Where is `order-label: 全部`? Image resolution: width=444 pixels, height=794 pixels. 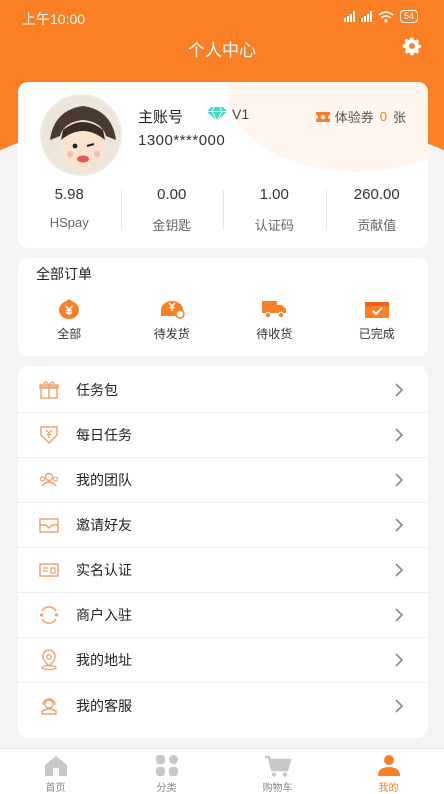 order-label: 全部 is located at coordinates (69, 334).